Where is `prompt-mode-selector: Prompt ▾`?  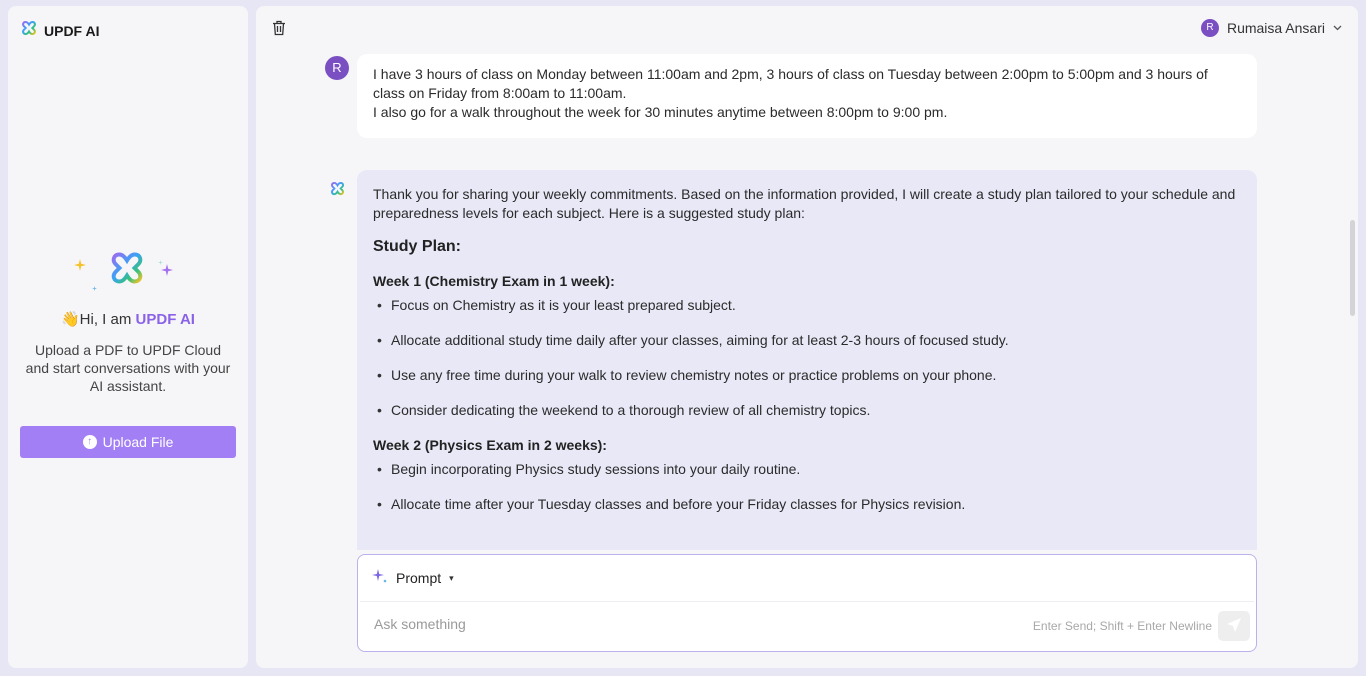 prompt-mode-selector: Prompt ▾ is located at coordinates (807, 578).